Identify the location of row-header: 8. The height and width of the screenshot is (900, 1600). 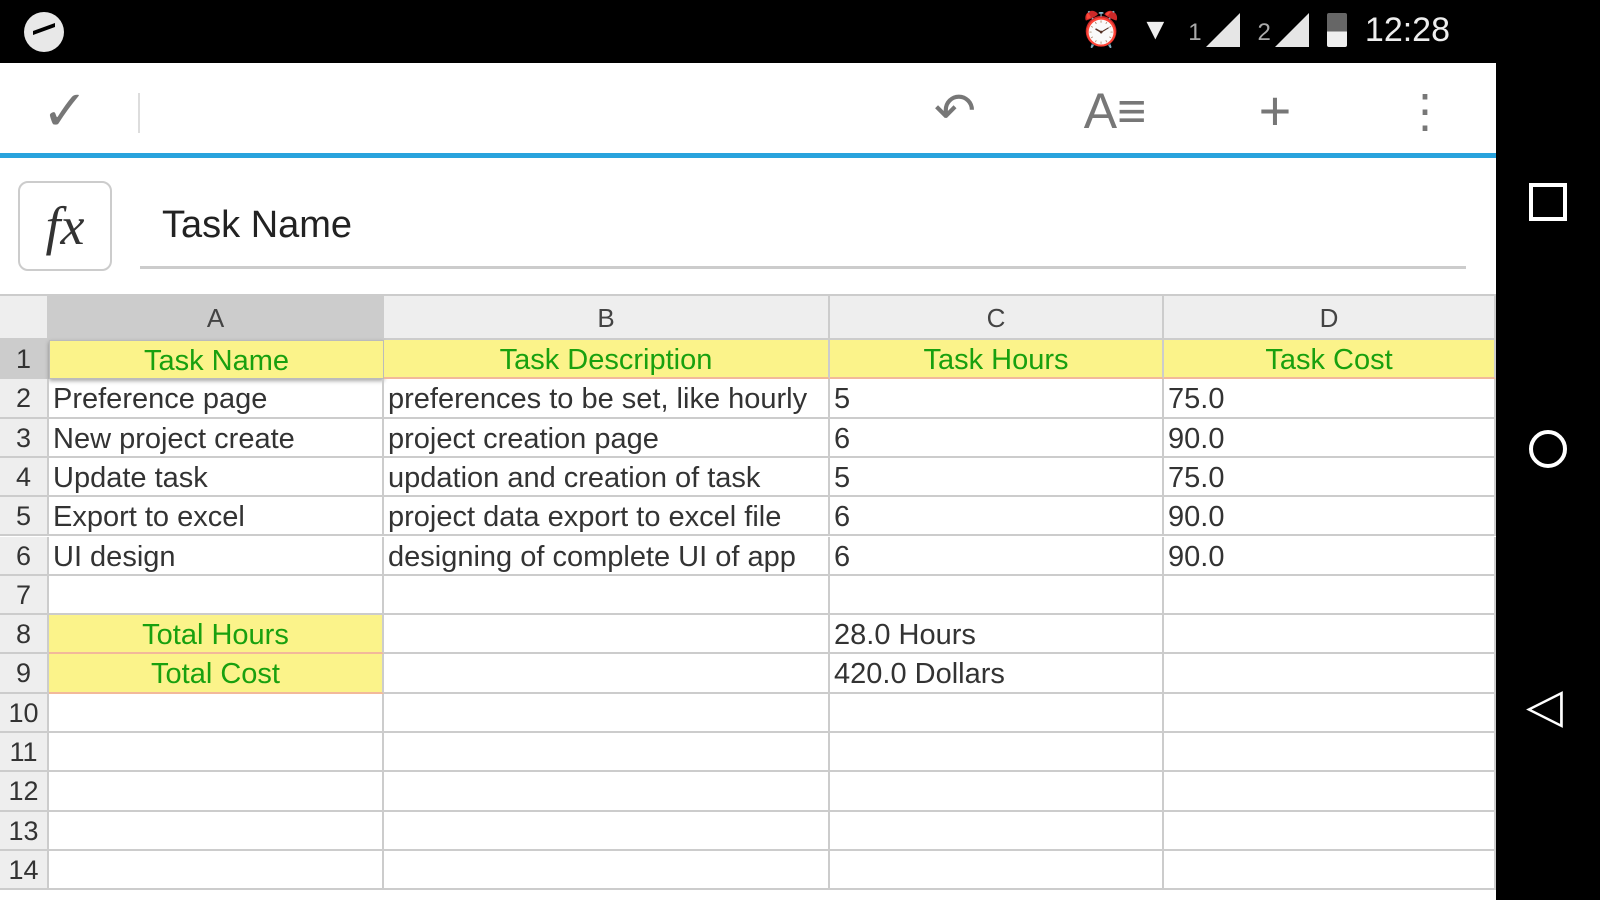
(24, 635).